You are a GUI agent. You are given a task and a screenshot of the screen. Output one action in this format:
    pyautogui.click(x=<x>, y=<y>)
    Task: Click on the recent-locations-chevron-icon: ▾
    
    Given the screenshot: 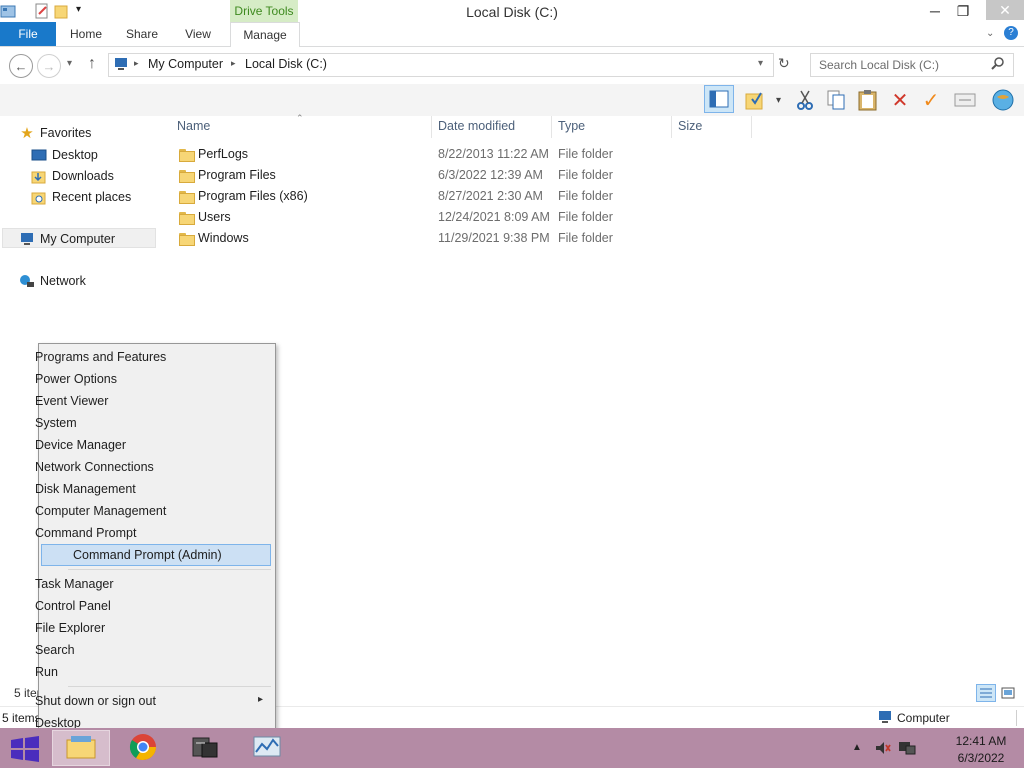 What is the action you would take?
    pyautogui.click(x=69, y=63)
    